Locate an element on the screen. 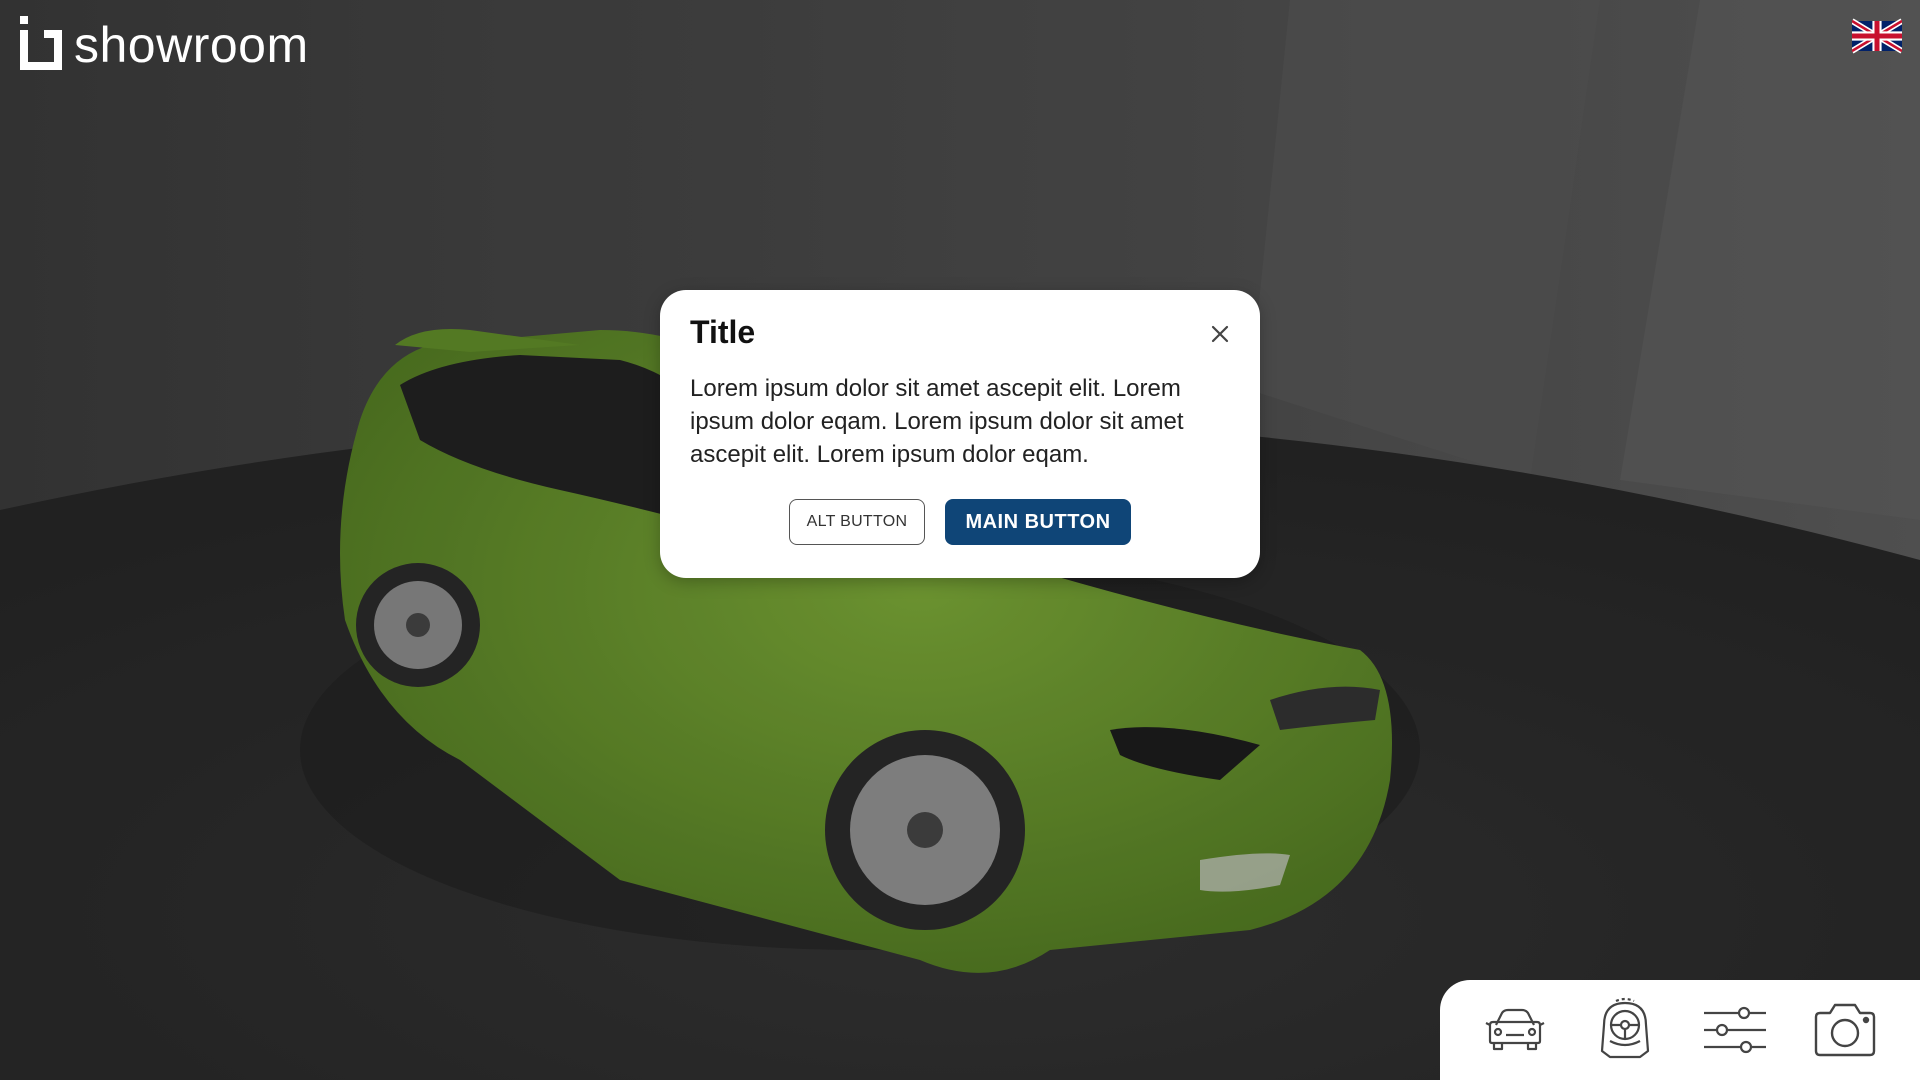 The image size is (1920, 1080). camera-icon is located at coordinates (1845, 1030).